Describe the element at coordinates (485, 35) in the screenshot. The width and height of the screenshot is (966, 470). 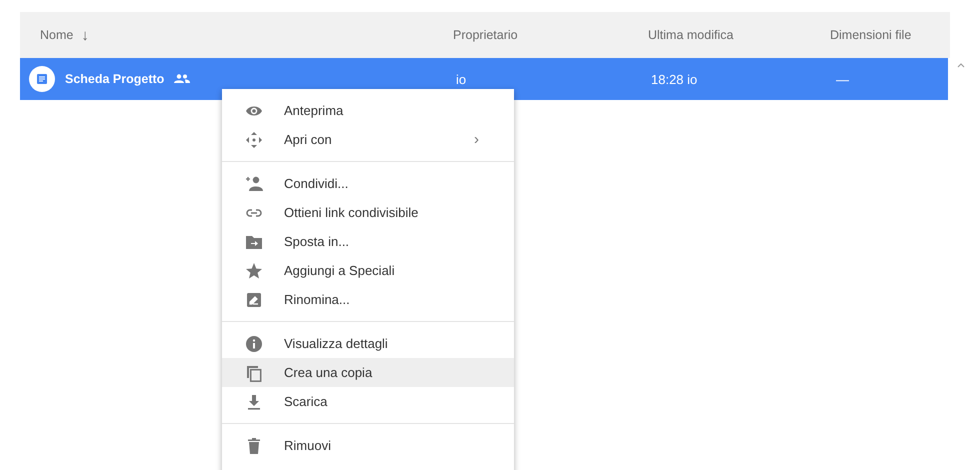
I see `column-heading: Proprietario` at that location.